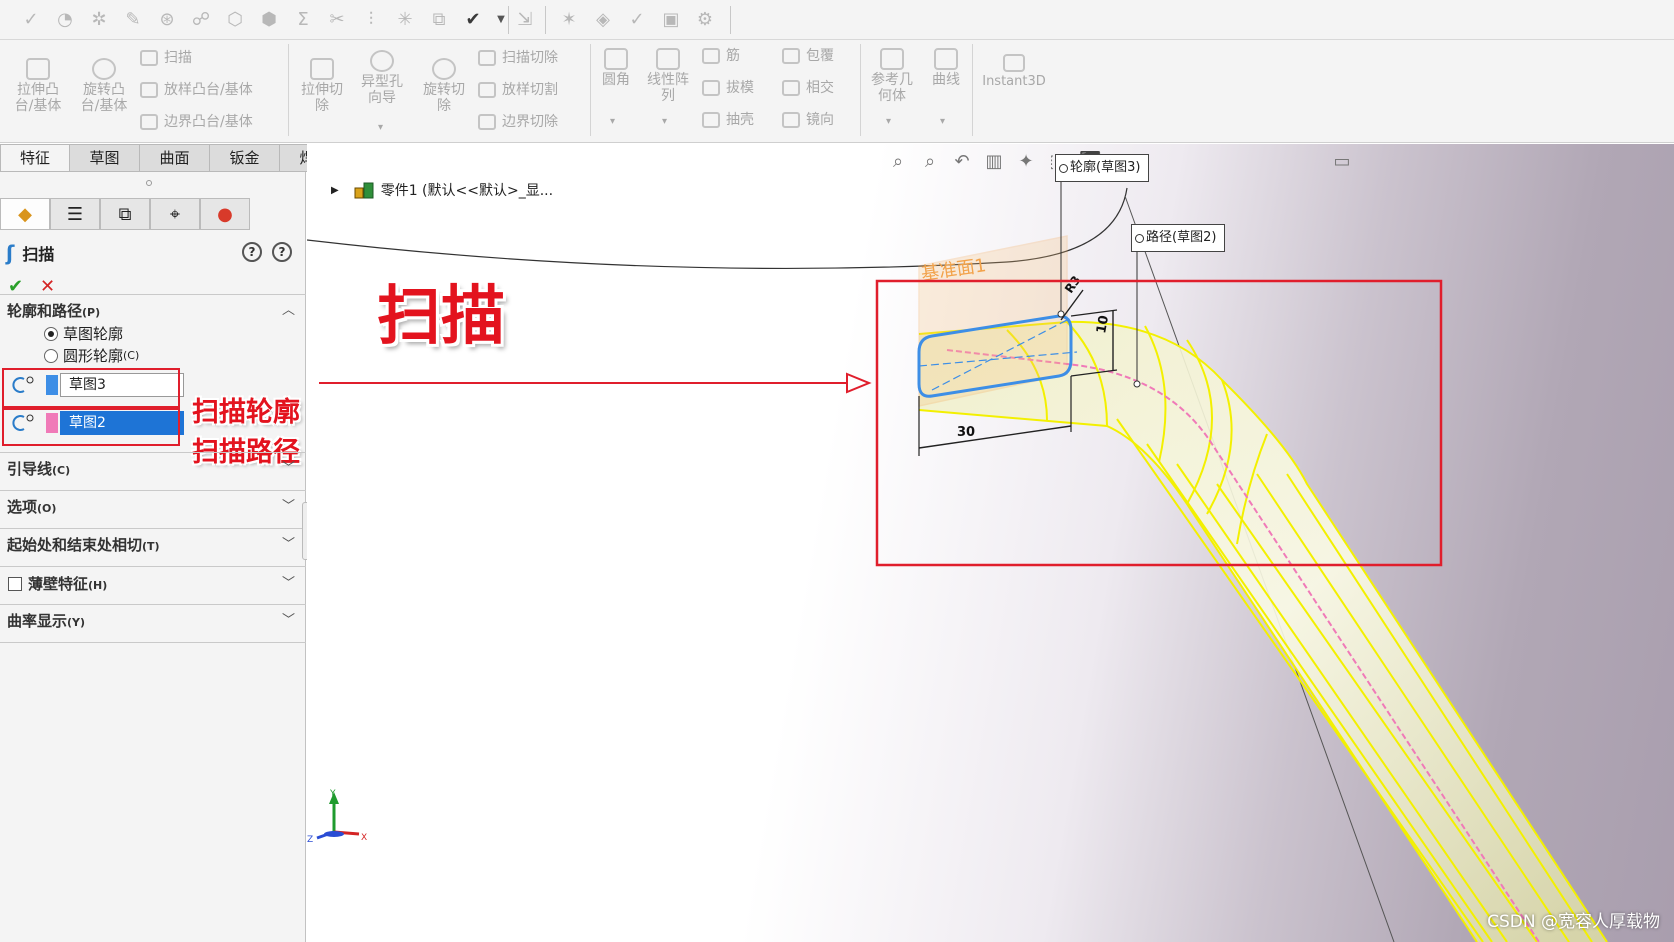 The width and height of the screenshot is (1674, 942). Describe the element at coordinates (235, 20) in the screenshot. I see `cube-icon: ⬡` at that location.